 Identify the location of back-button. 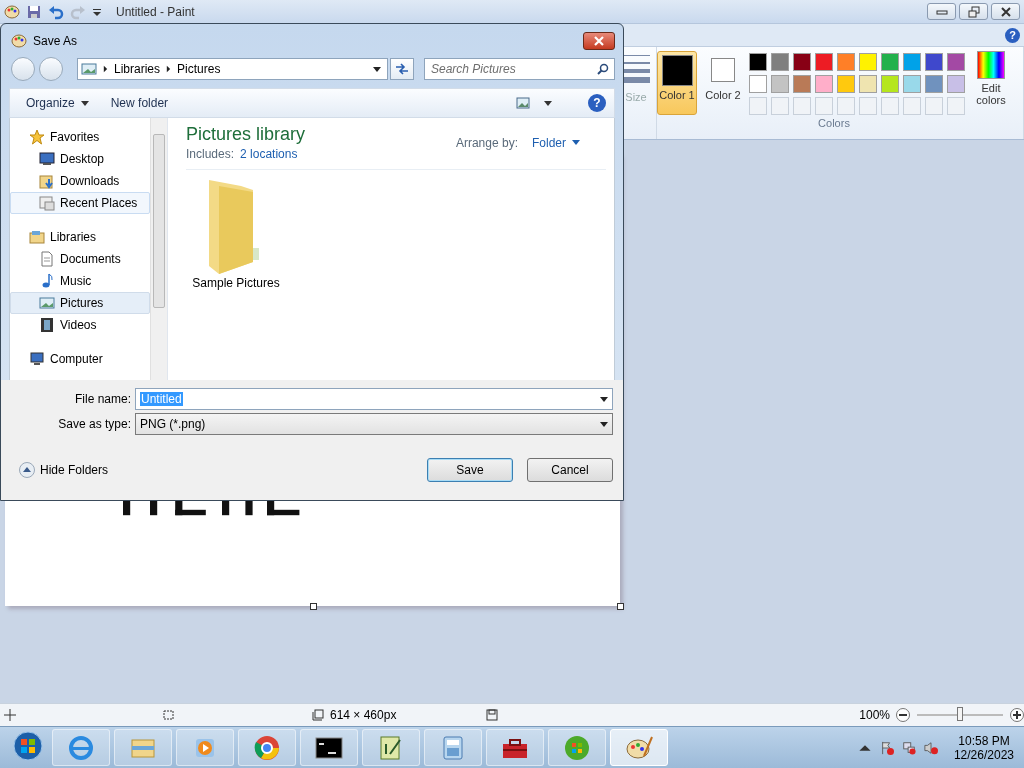
(23, 69).